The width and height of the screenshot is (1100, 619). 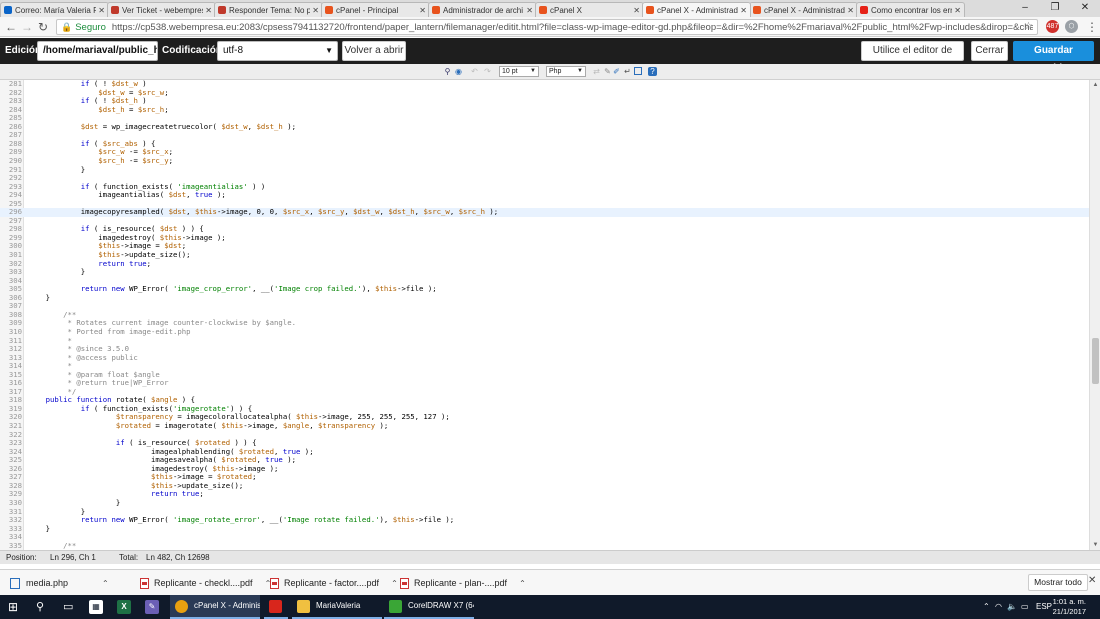 I want to click on scrollbar-thumb, so click(x=1095, y=361).